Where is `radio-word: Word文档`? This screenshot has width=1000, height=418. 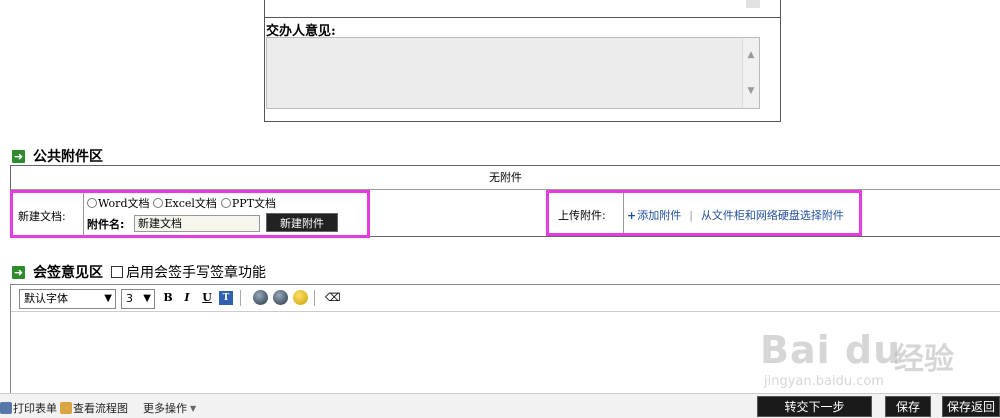 radio-word: Word文档 is located at coordinates (118, 203).